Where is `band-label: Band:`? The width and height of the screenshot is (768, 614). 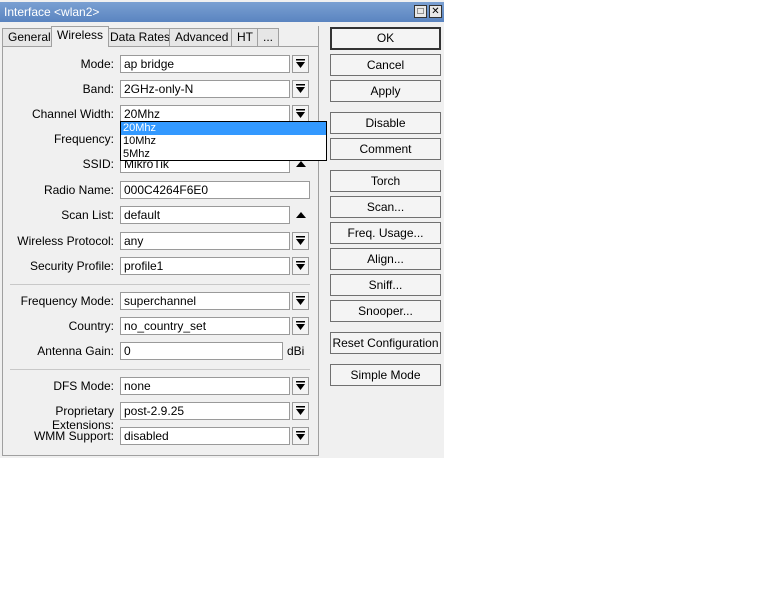
band-label: Band: is located at coordinates (98, 89).